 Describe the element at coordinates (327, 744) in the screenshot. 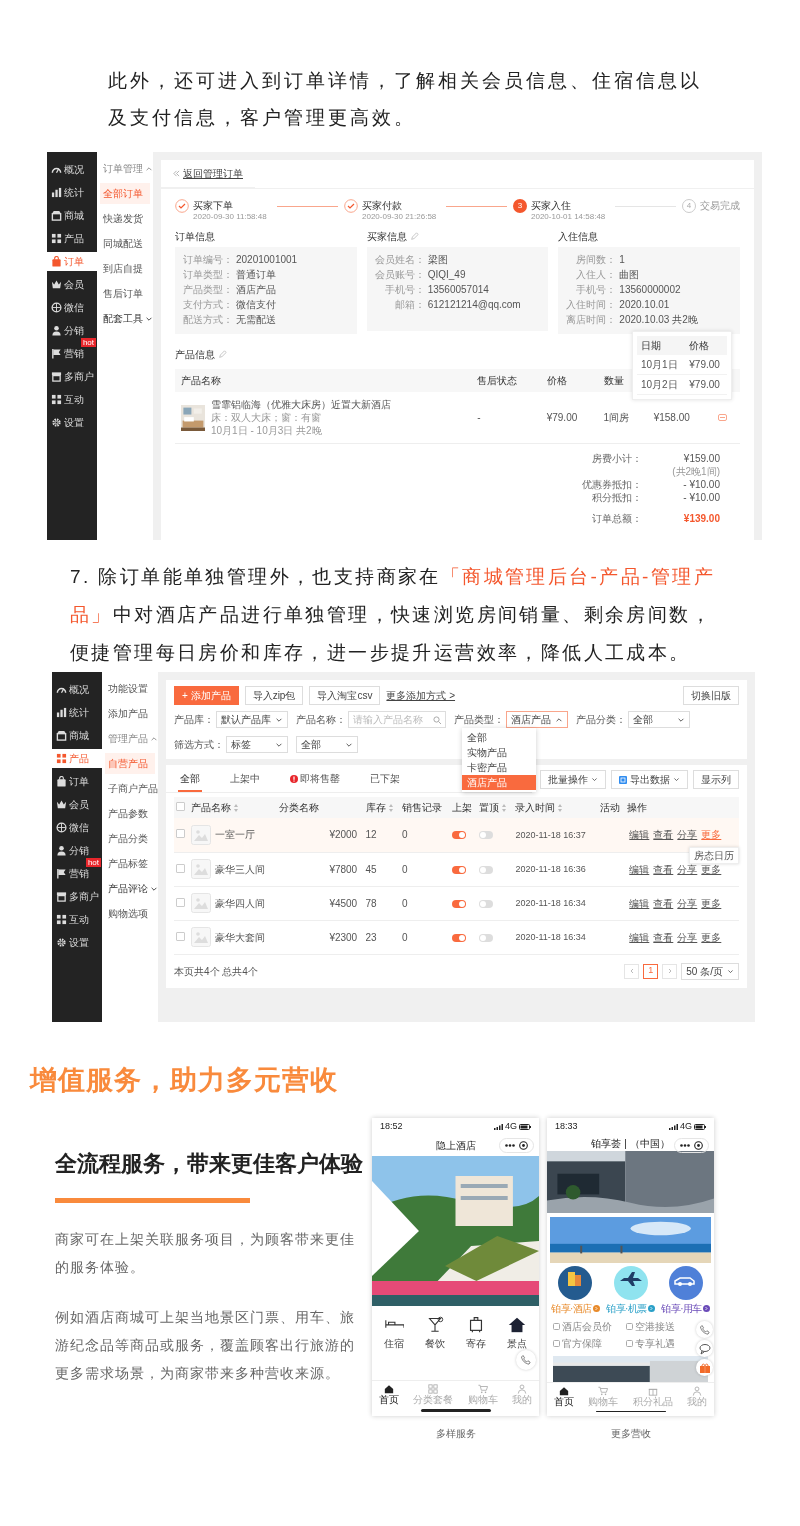

I see `dropdown-field: 全部` at that location.